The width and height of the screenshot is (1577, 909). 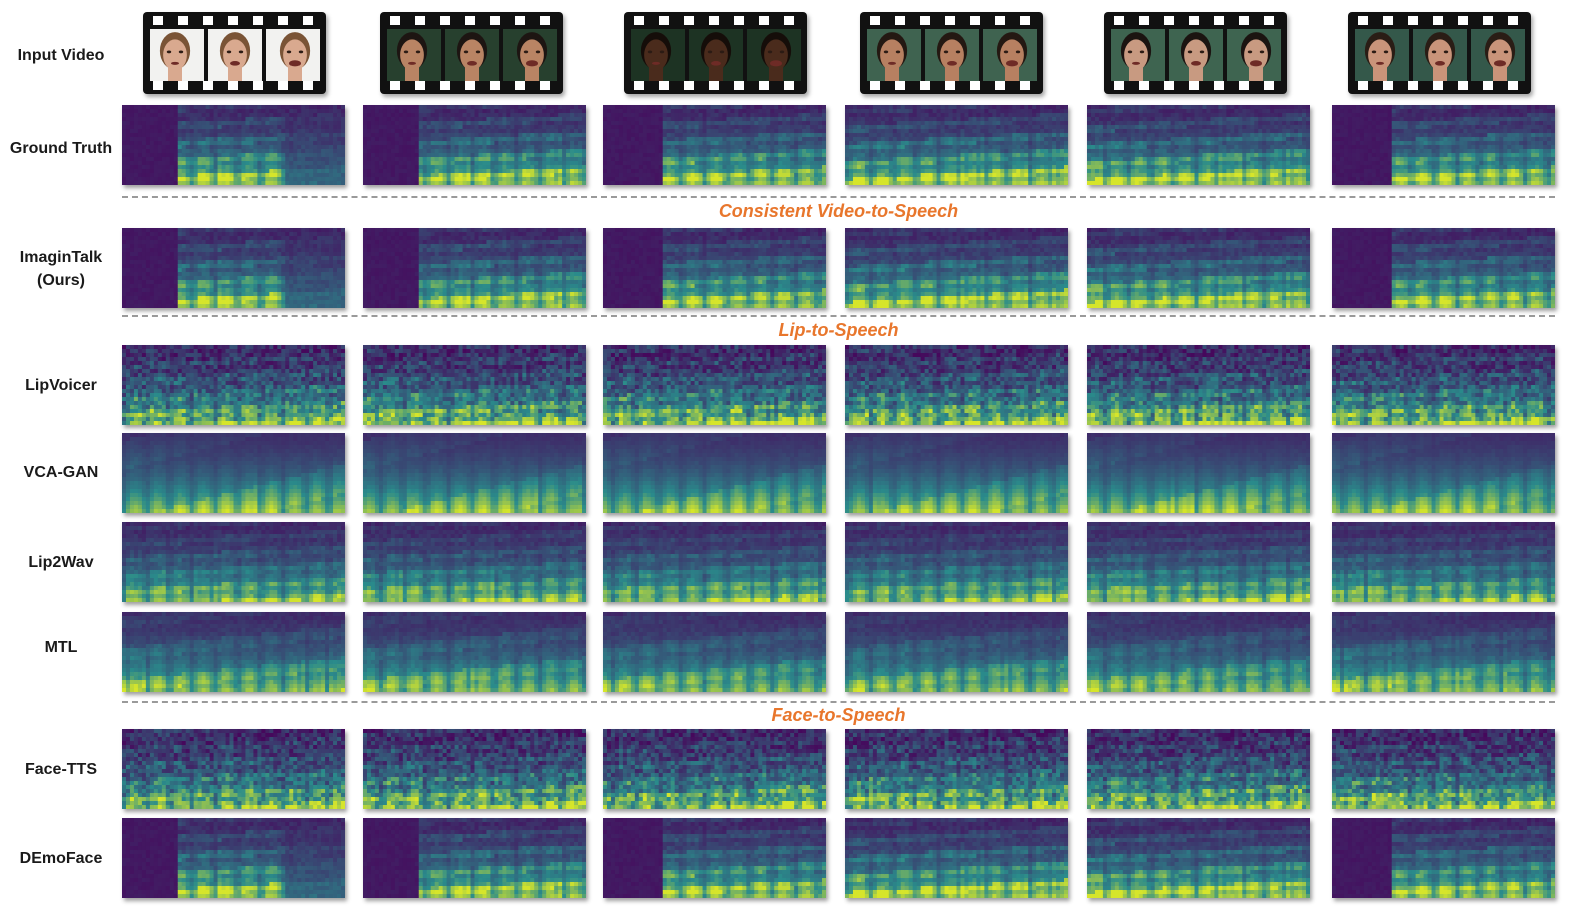 I want to click on section-label-face-to-speech: Face-to-Speech, so click(x=838, y=715).